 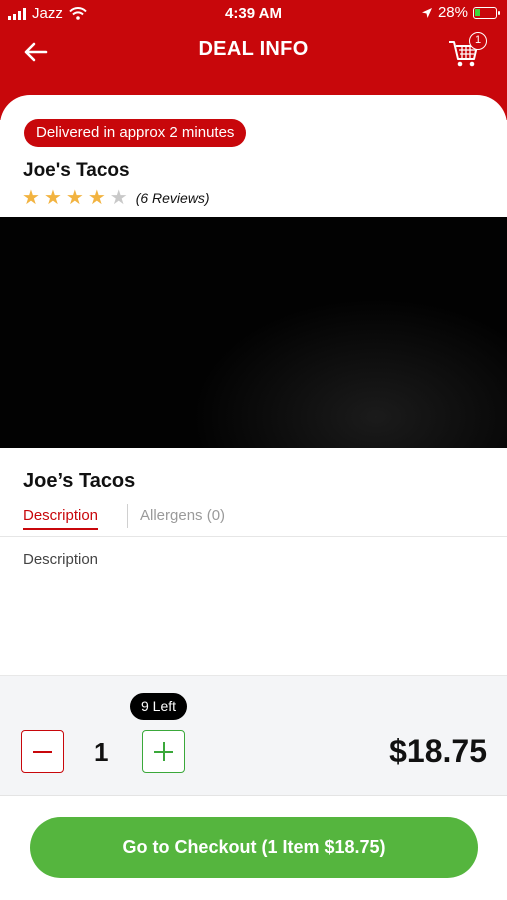 What do you see at coordinates (79, 481) in the screenshot?
I see `item-title: Joe’s Tacos` at bounding box center [79, 481].